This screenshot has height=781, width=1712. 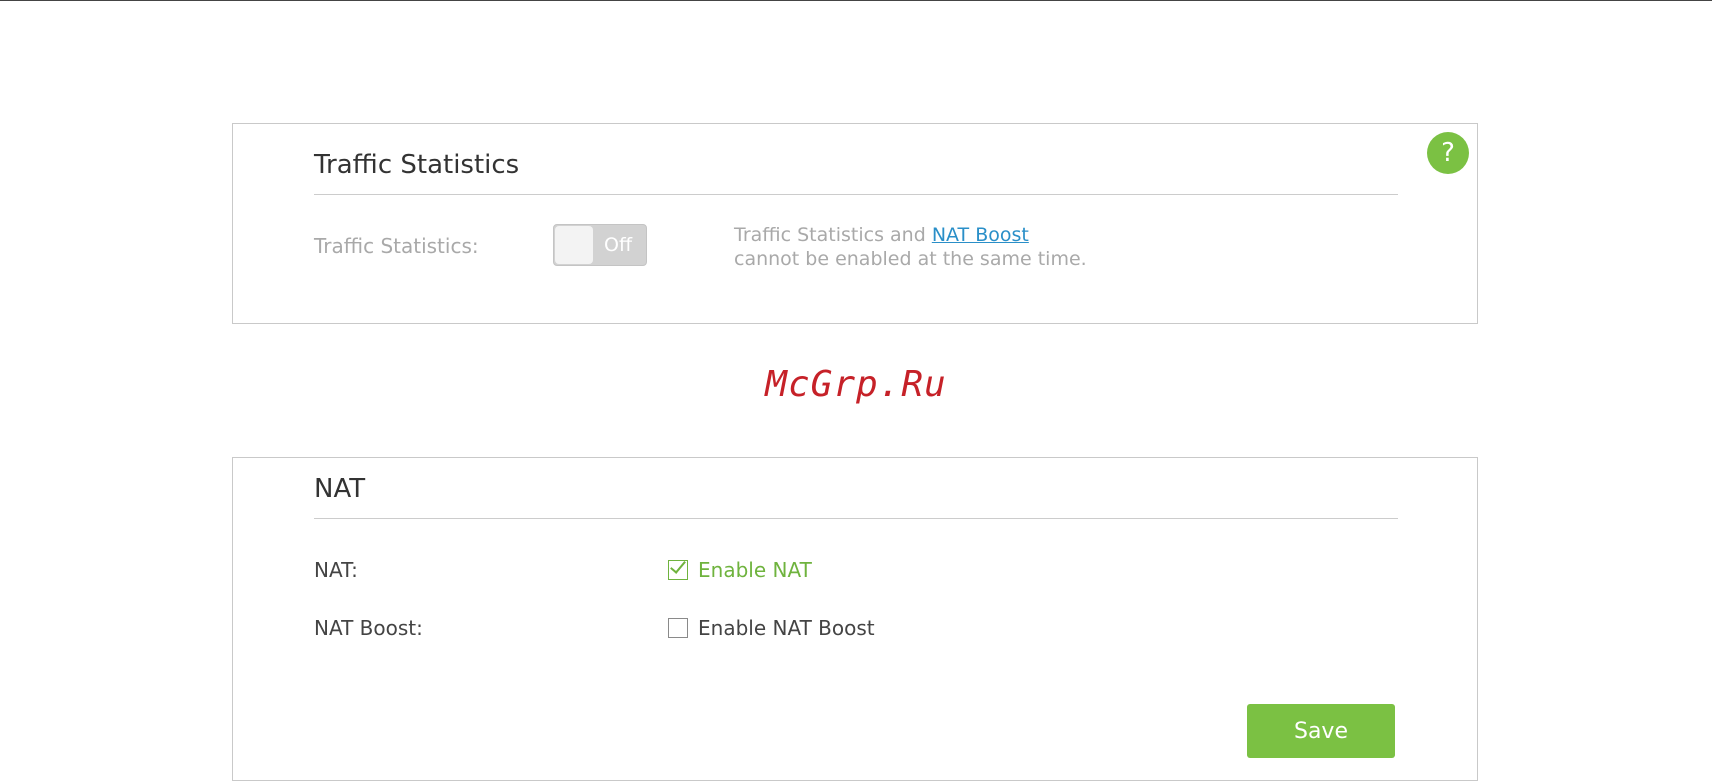 I want to click on note-suffix: cannot be enabled at the same time., so click(x=910, y=259).